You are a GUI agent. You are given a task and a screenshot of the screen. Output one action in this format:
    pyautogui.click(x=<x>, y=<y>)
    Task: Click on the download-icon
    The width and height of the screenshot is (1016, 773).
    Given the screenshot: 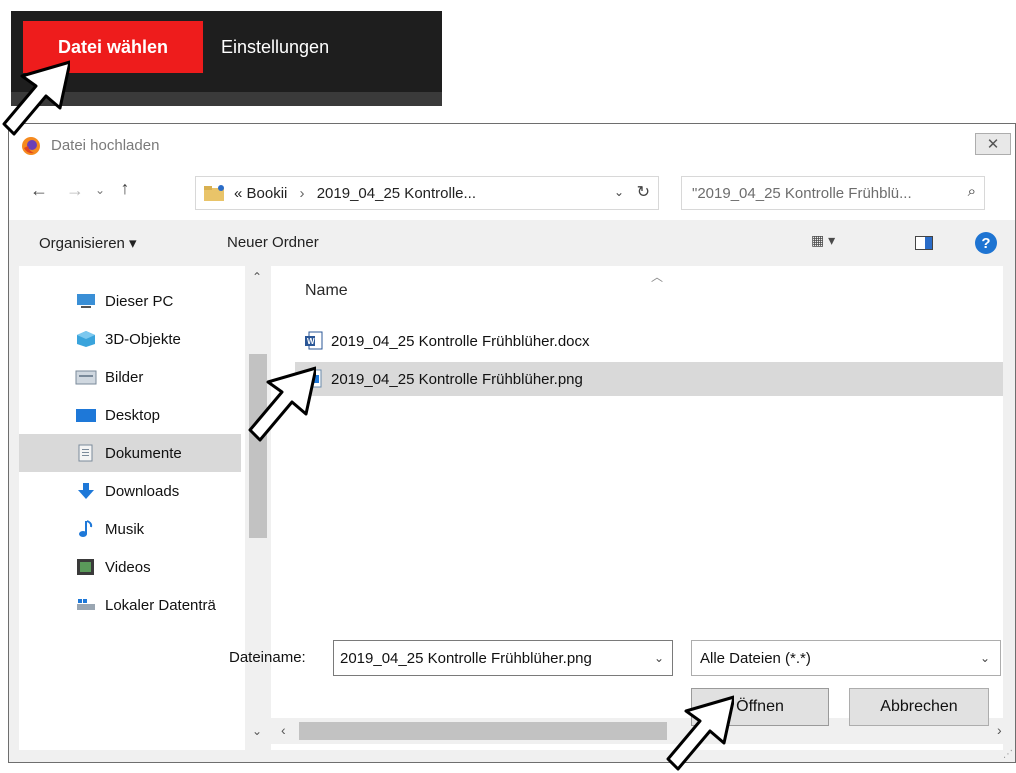 What is the action you would take?
    pyautogui.click(x=86, y=491)
    